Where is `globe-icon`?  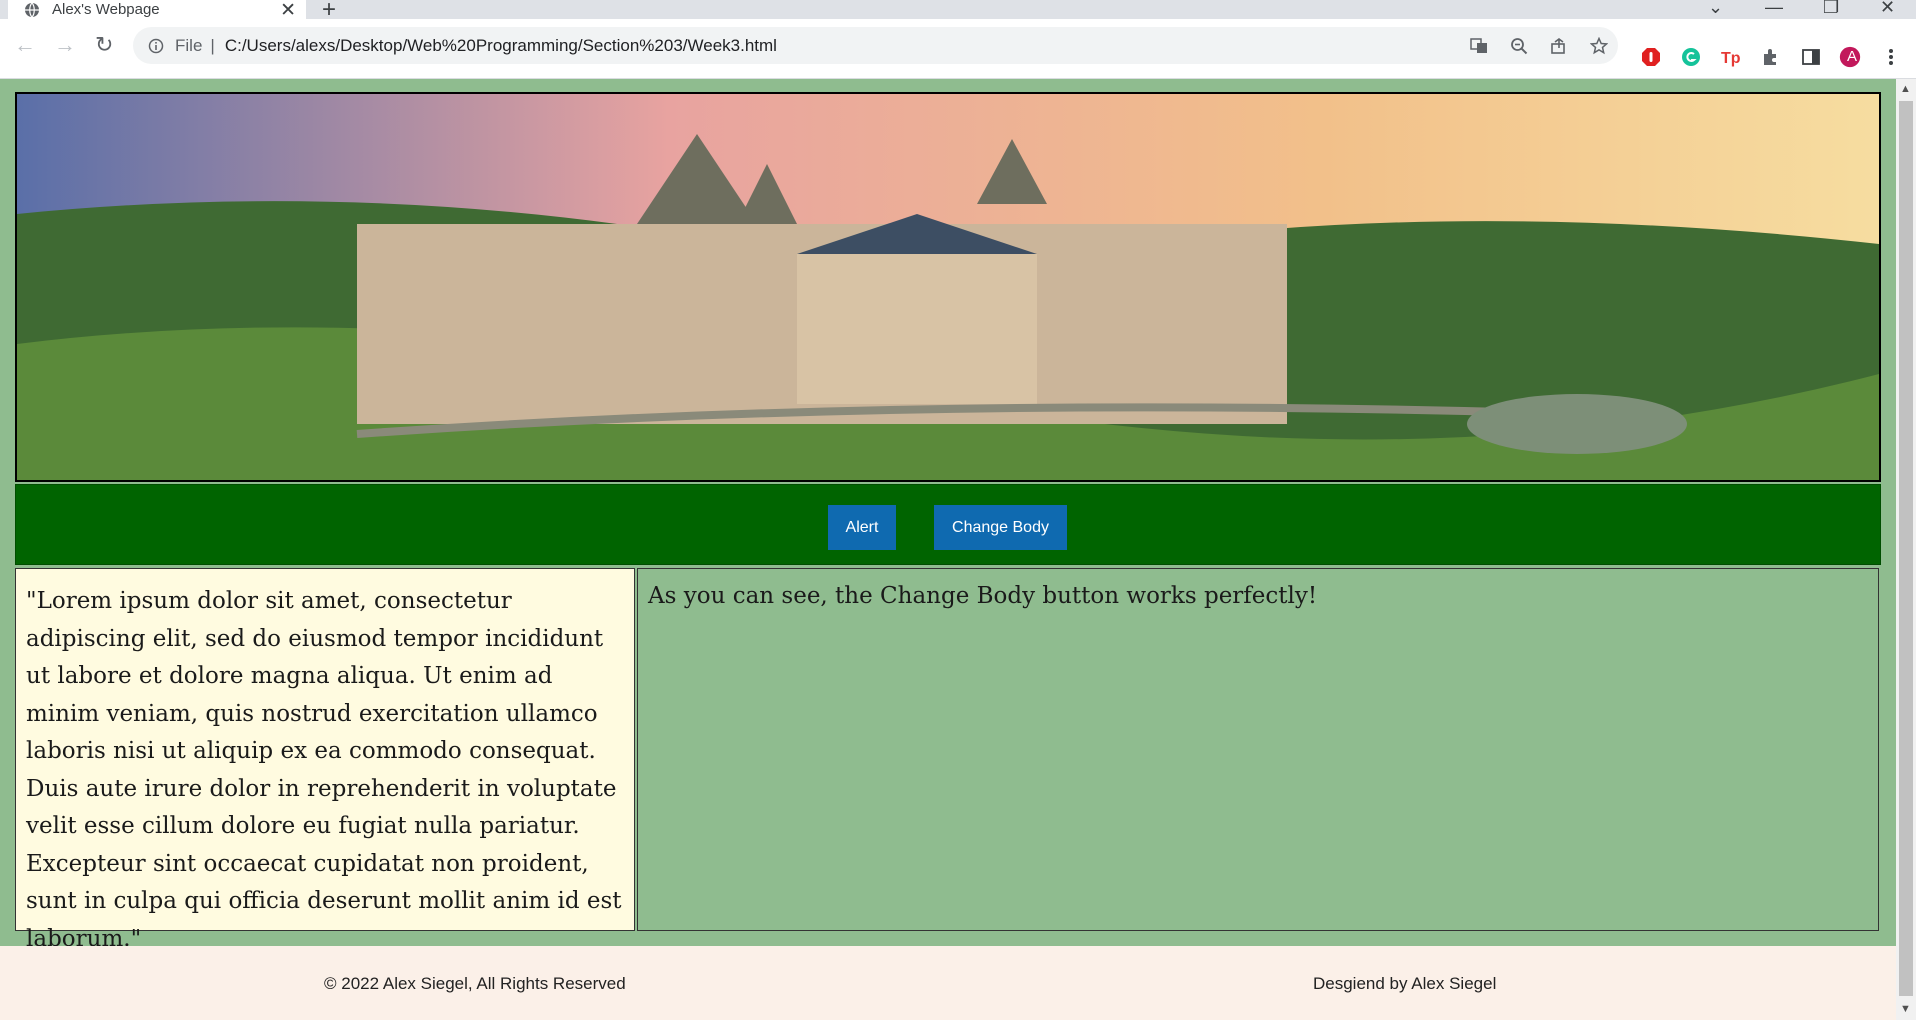
globe-icon is located at coordinates (32, 10).